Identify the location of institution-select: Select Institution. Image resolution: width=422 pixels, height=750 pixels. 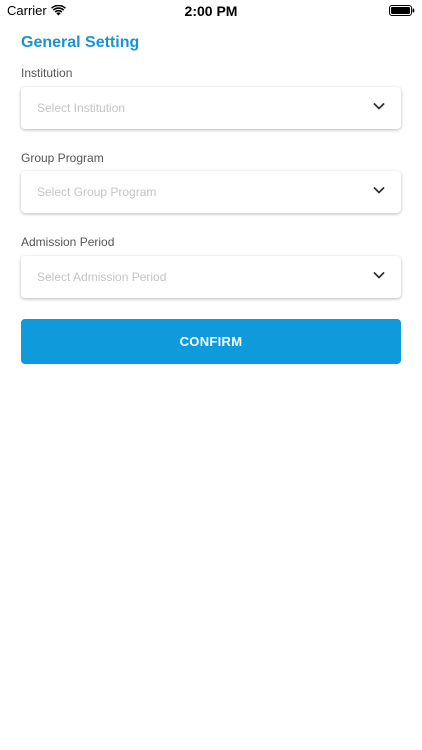
(211, 108).